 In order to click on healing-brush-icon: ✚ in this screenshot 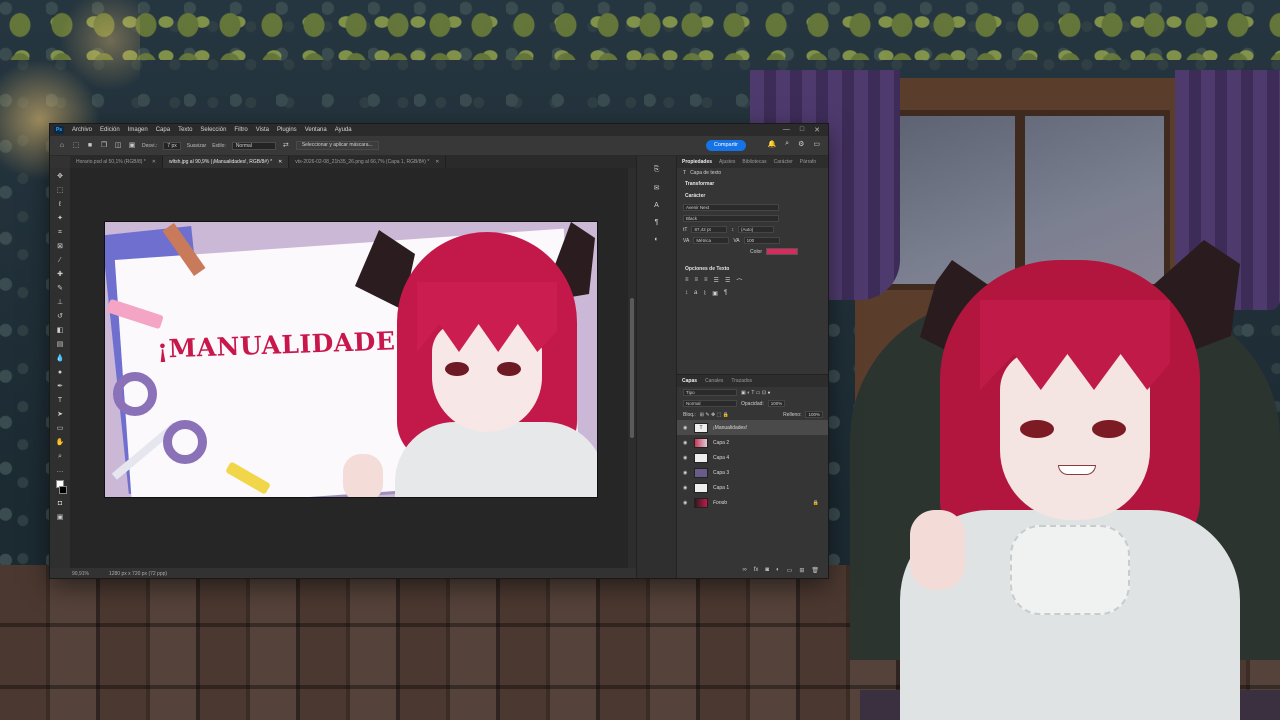, I will do `click(60, 274)`.